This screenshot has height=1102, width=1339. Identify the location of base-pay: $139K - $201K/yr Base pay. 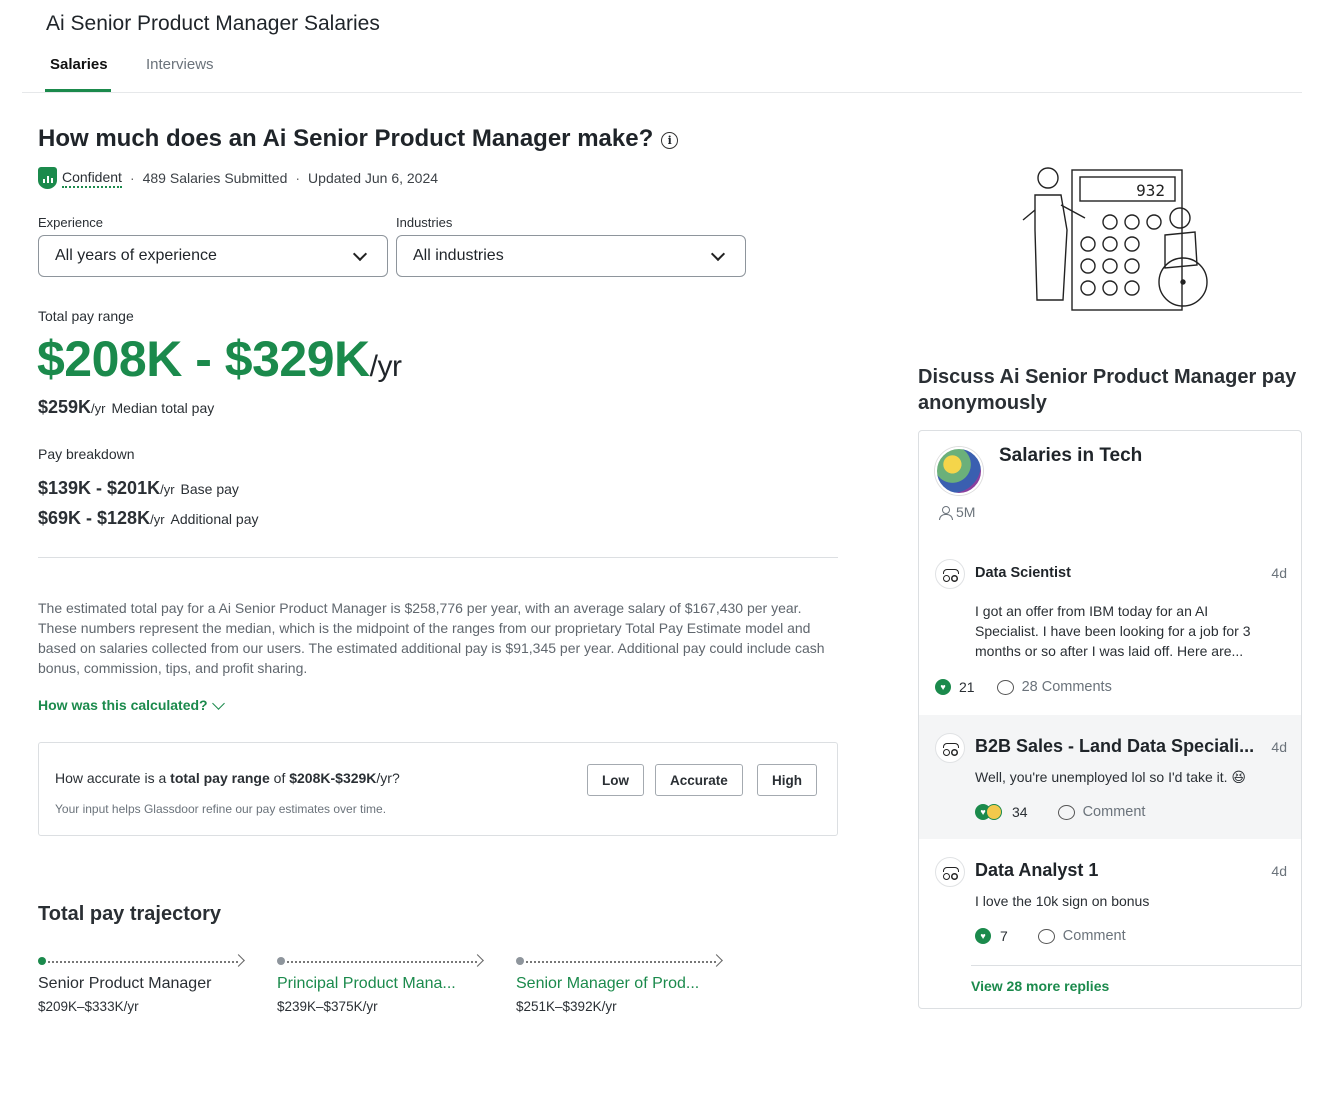
(138, 488).